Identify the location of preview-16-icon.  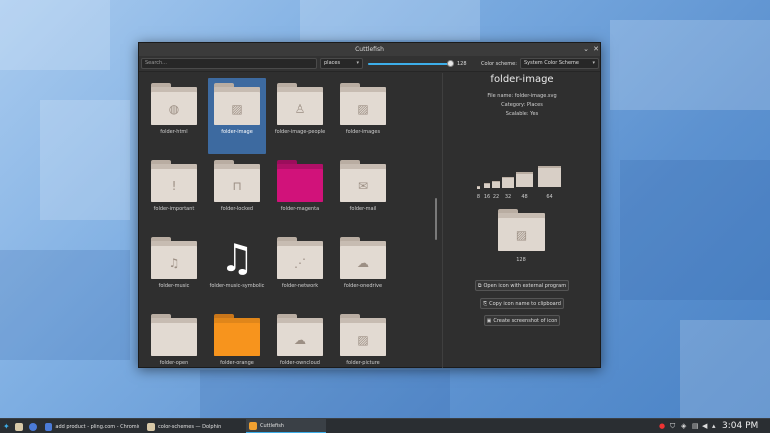
(487, 186).